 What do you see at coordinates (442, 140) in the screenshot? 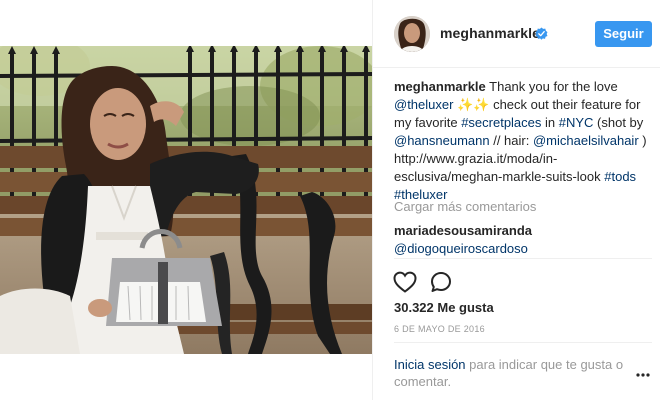
I see `caption-link: @hansneumann` at bounding box center [442, 140].